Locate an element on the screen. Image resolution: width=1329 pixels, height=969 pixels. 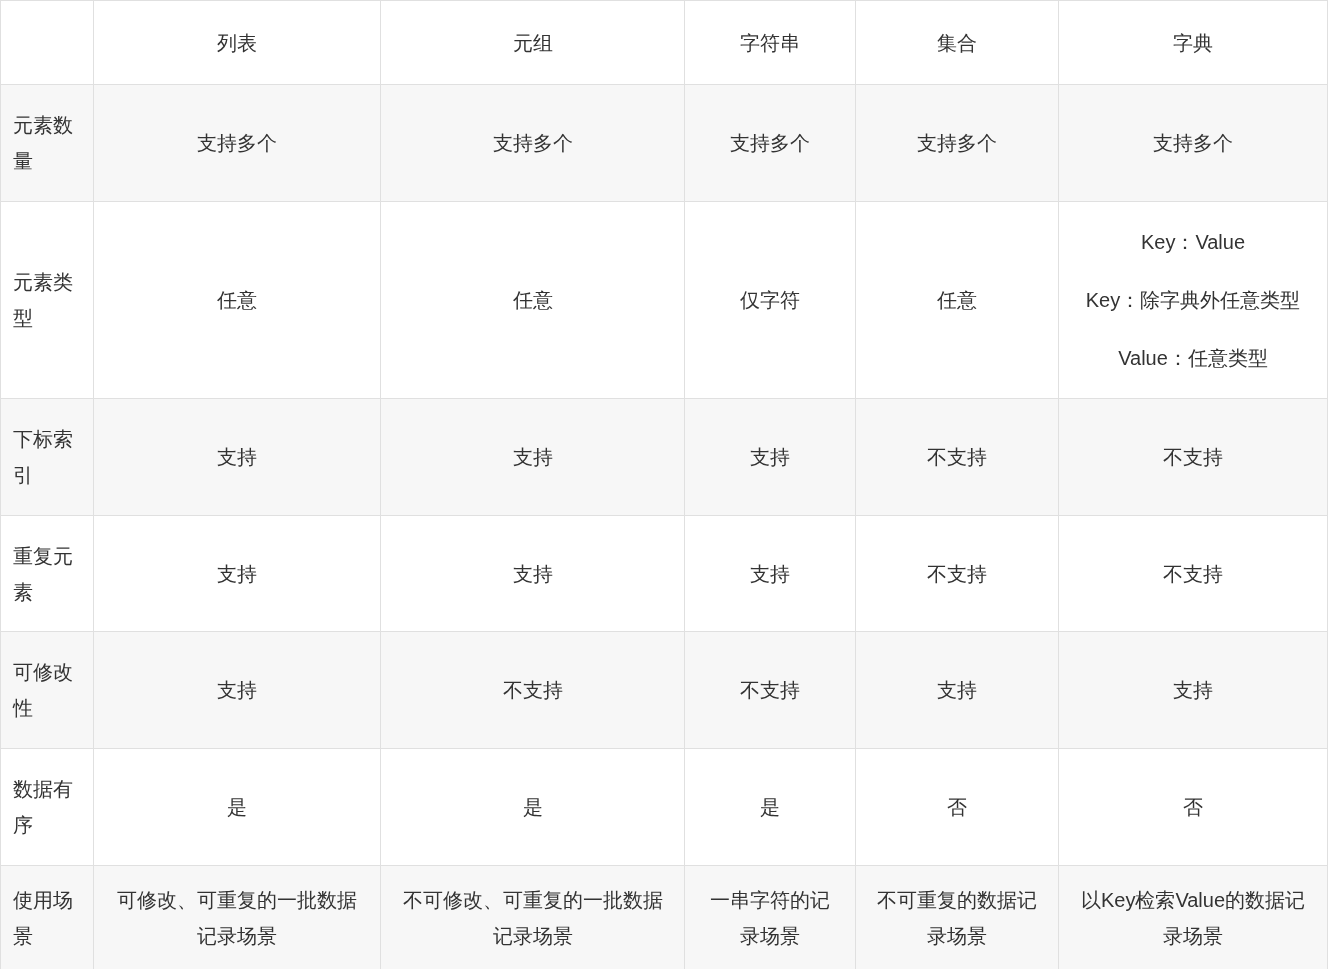
table-cell-text: 仅字符 is located at coordinates (770, 300).